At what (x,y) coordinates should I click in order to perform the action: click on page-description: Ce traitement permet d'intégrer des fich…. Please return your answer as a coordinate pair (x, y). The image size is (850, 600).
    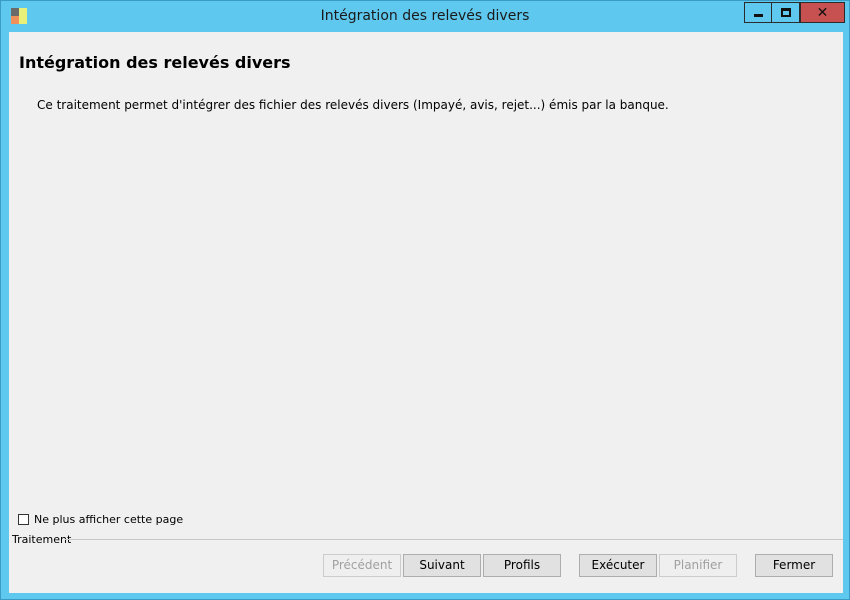
    Looking at the image, I should click on (353, 105).